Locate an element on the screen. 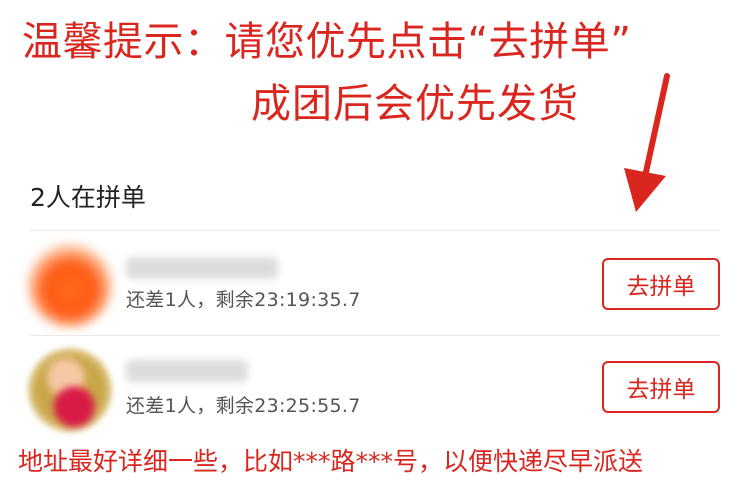  notice-line-1: 温馨提示：请您优先点击“去拼单” is located at coordinates (327, 42).